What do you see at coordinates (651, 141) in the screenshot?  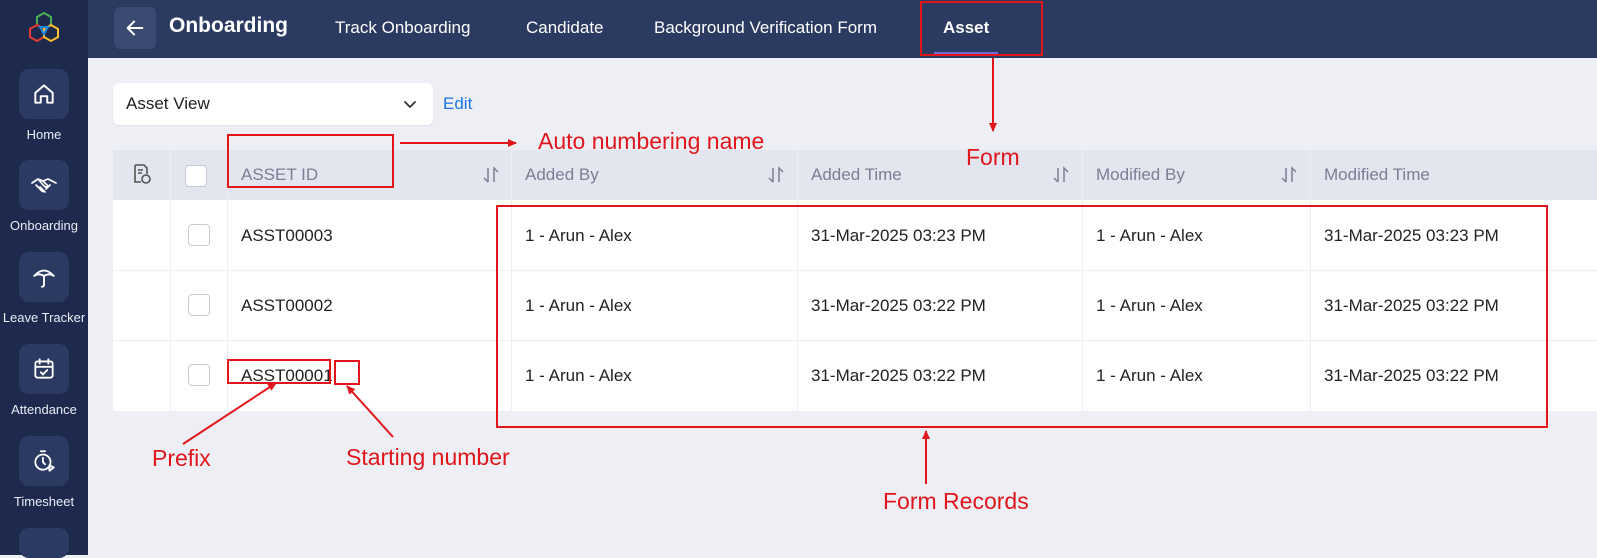 I see `annotation-auto-numbering-name: Auto numbering name` at bounding box center [651, 141].